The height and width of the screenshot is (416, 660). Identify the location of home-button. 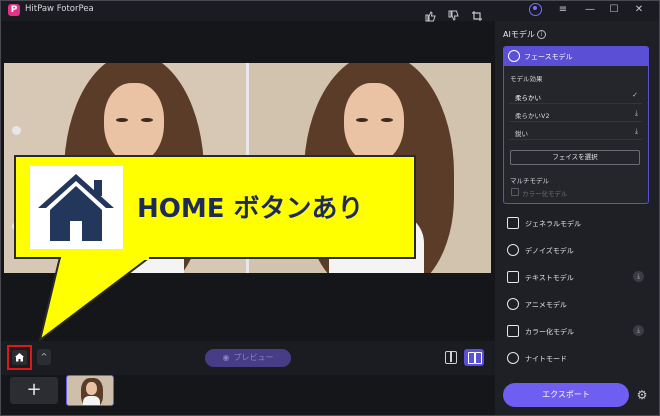
(19, 357).